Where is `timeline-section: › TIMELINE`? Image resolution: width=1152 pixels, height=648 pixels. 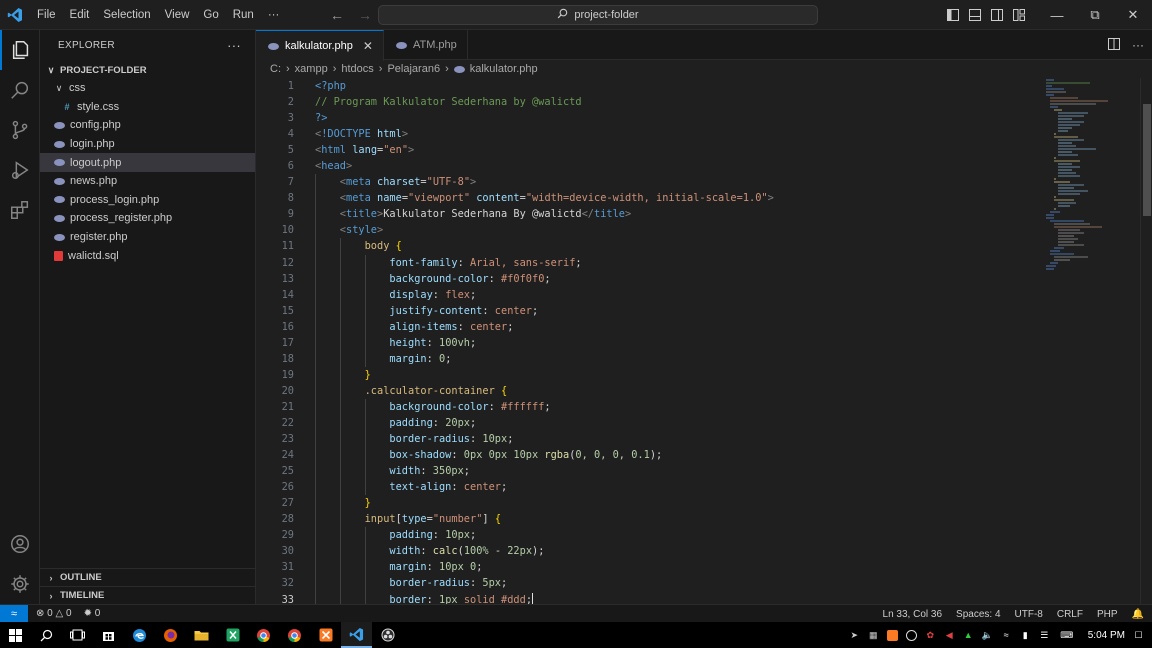
timeline-section: › TIMELINE is located at coordinates (148, 595).